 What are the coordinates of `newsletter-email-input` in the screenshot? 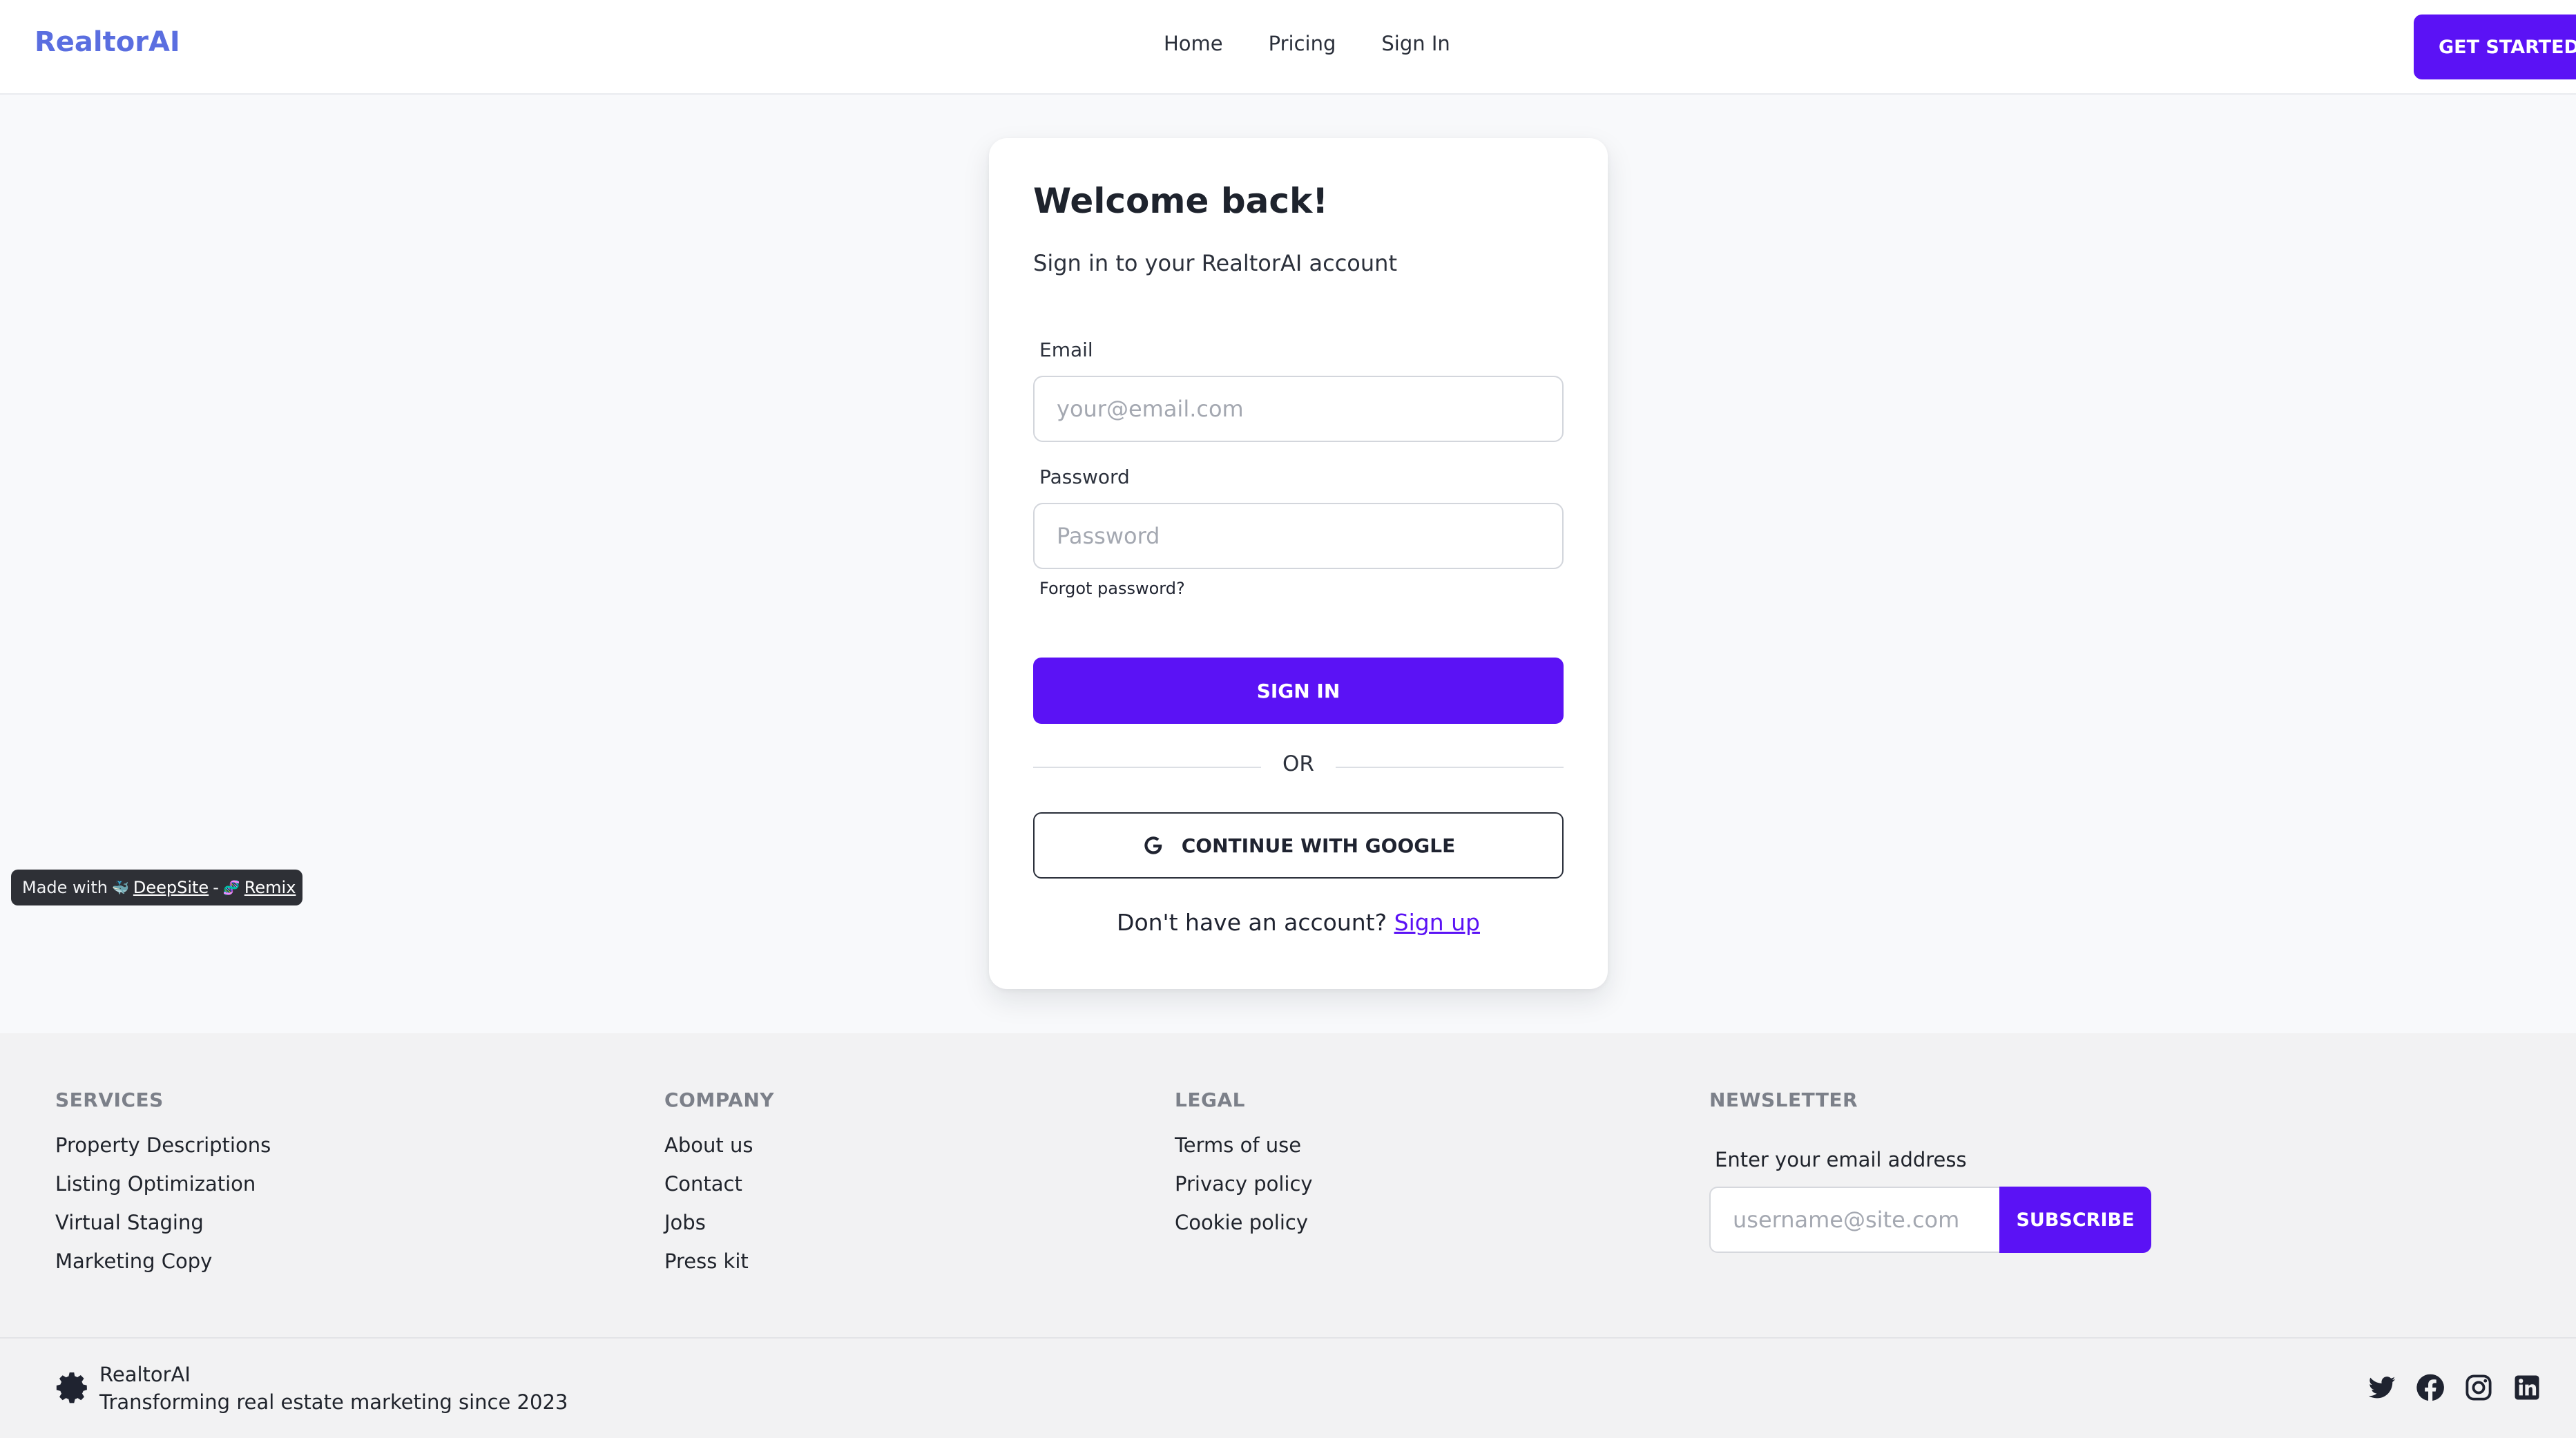 It's located at (1855, 1220).